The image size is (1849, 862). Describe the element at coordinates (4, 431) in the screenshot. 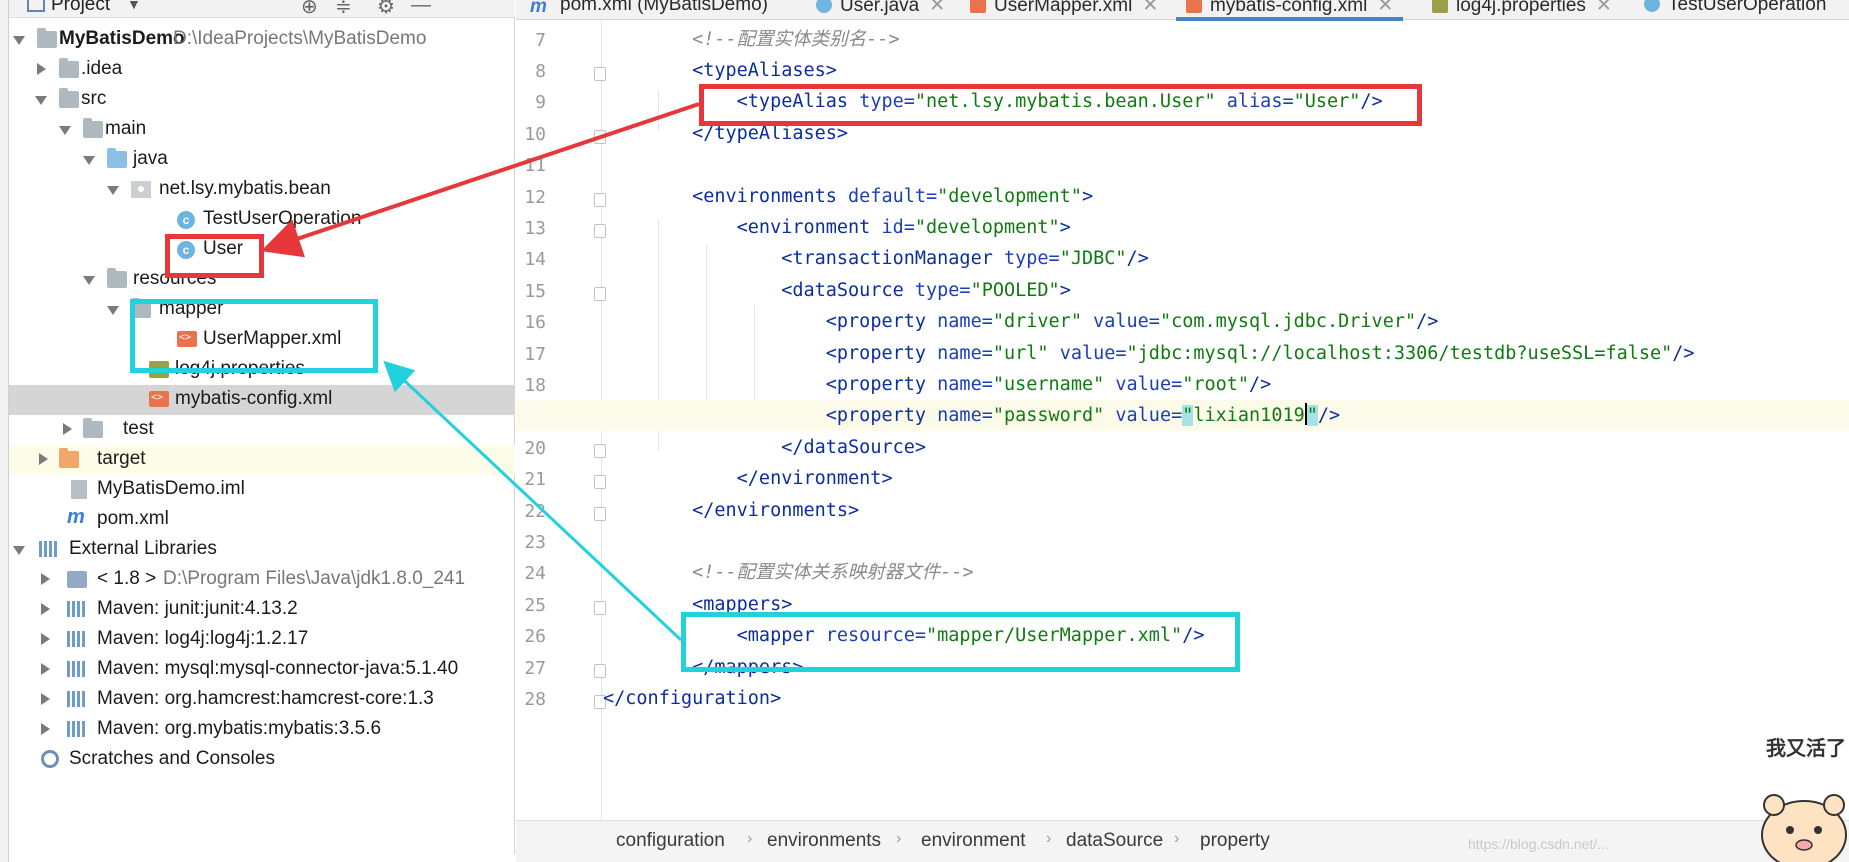

I see `left-tool-stripe` at that location.